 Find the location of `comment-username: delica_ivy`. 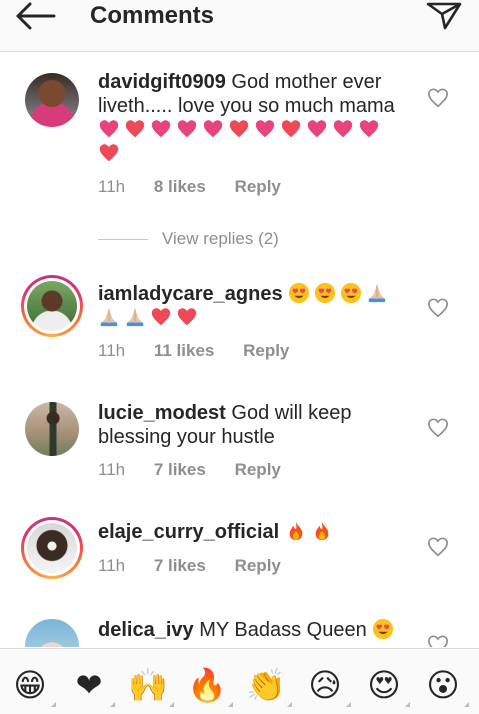

comment-username: delica_ivy is located at coordinates (146, 630).